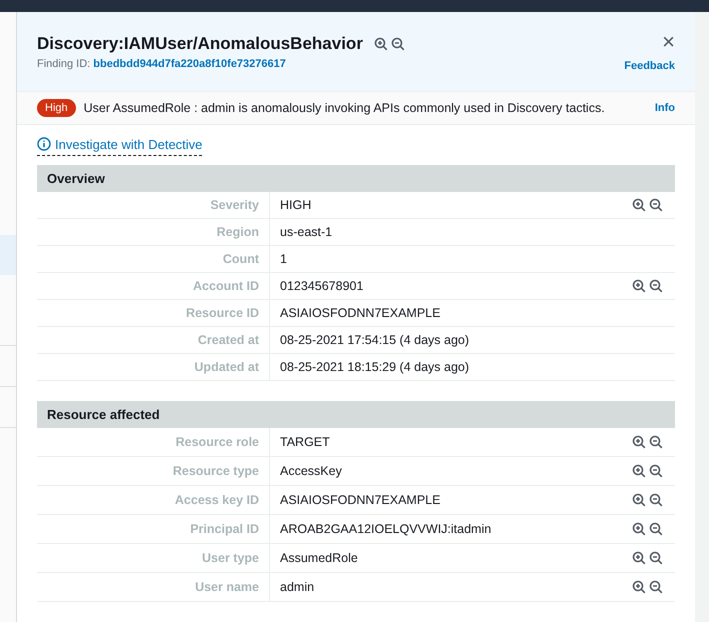  Describe the element at coordinates (311, 471) in the screenshot. I see `field-value: AccessKey` at that location.